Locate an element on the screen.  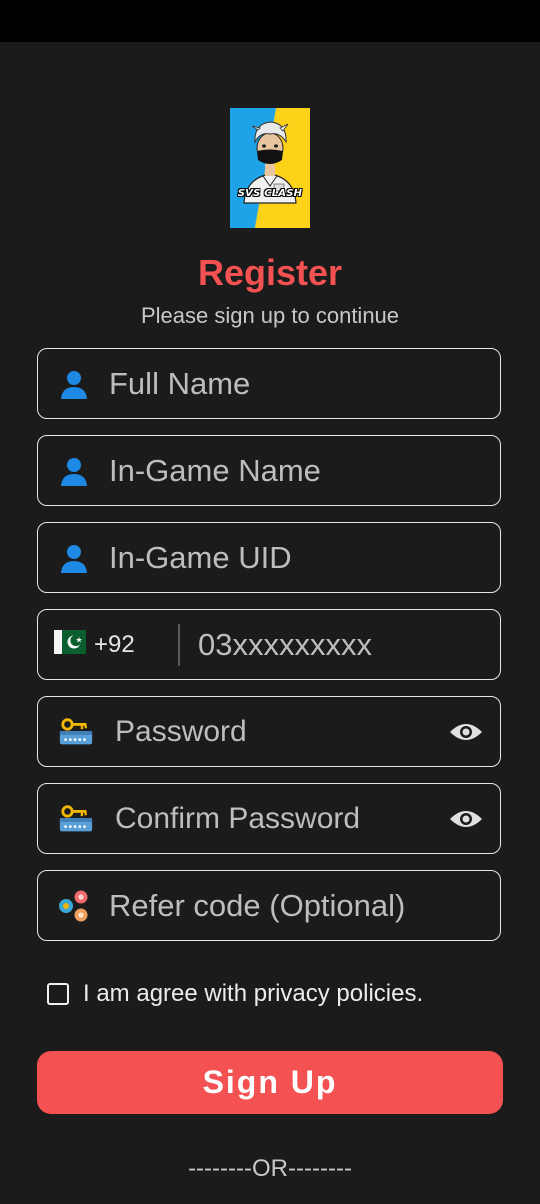
phone-field: +92 03xxxxxxxxx is located at coordinates (269, 644).